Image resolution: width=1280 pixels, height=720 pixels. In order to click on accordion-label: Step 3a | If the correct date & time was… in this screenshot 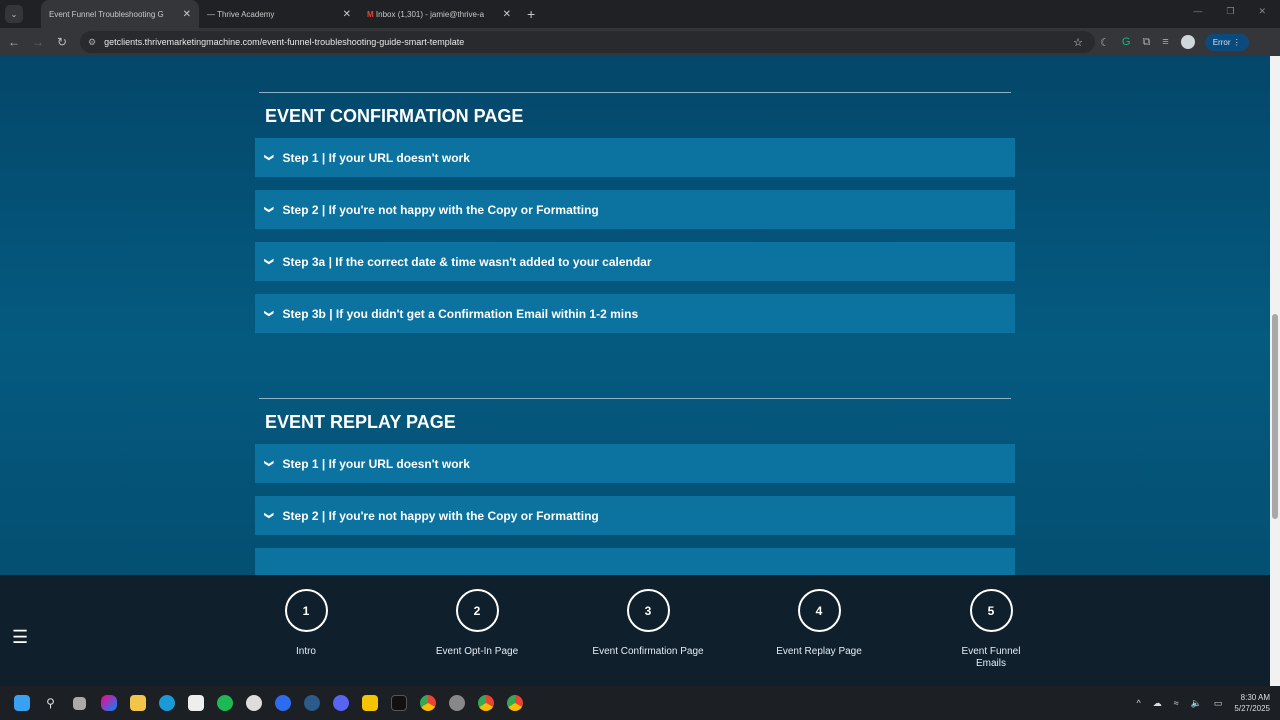, I will do `click(467, 261)`.